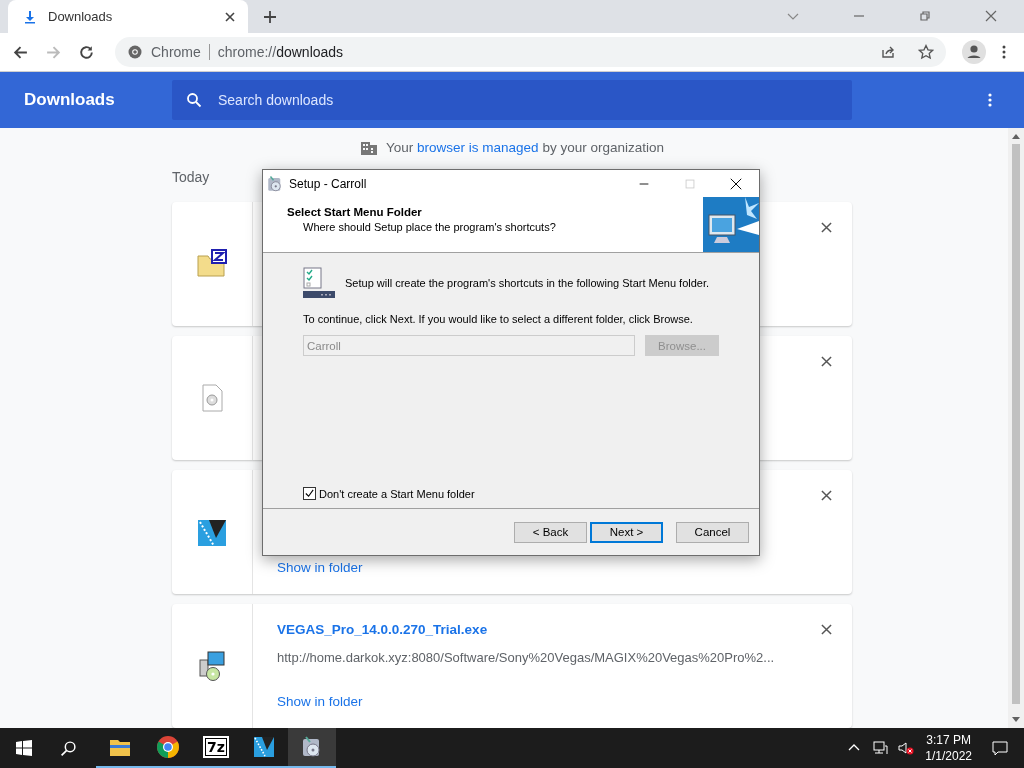 The width and height of the screenshot is (1024, 768). What do you see at coordinates (128, 16) in the screenshot?
I see `browser-tab: Downloads` at bounding box center [128, 16].